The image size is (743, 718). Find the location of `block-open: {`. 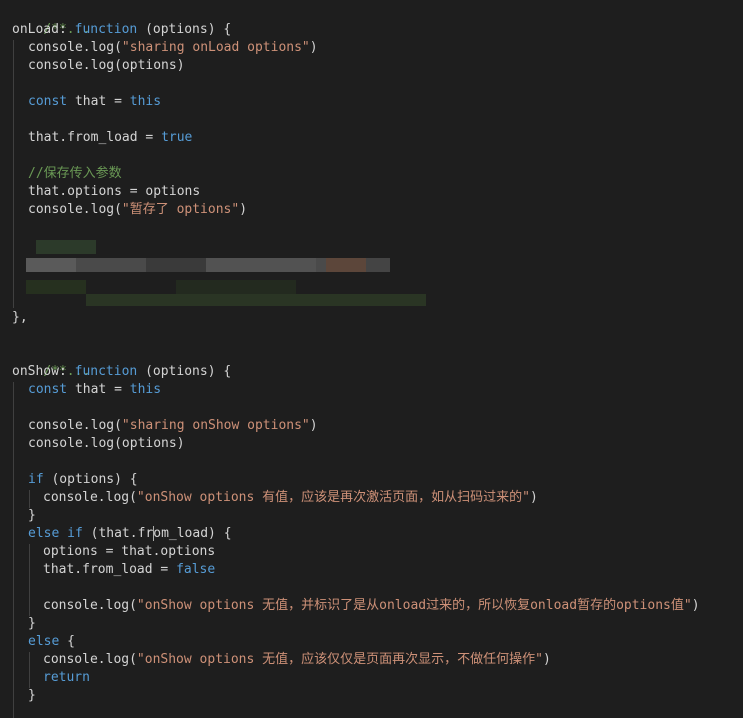

block-open: { is located at coordinates (67, 641).